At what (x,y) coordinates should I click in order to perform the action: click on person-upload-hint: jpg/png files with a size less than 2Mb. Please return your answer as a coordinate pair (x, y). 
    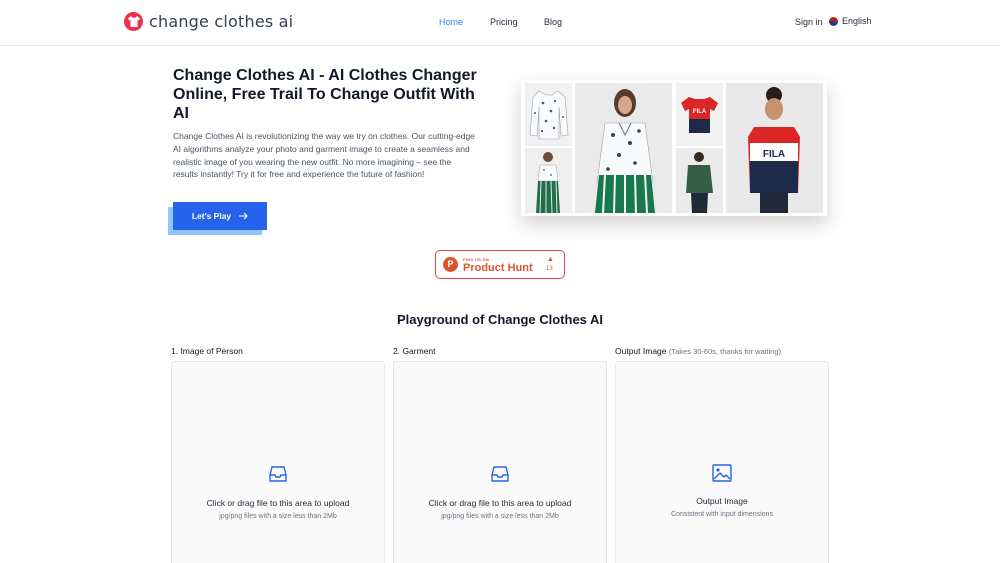
    Looking at the image, I should click on (278, 516).